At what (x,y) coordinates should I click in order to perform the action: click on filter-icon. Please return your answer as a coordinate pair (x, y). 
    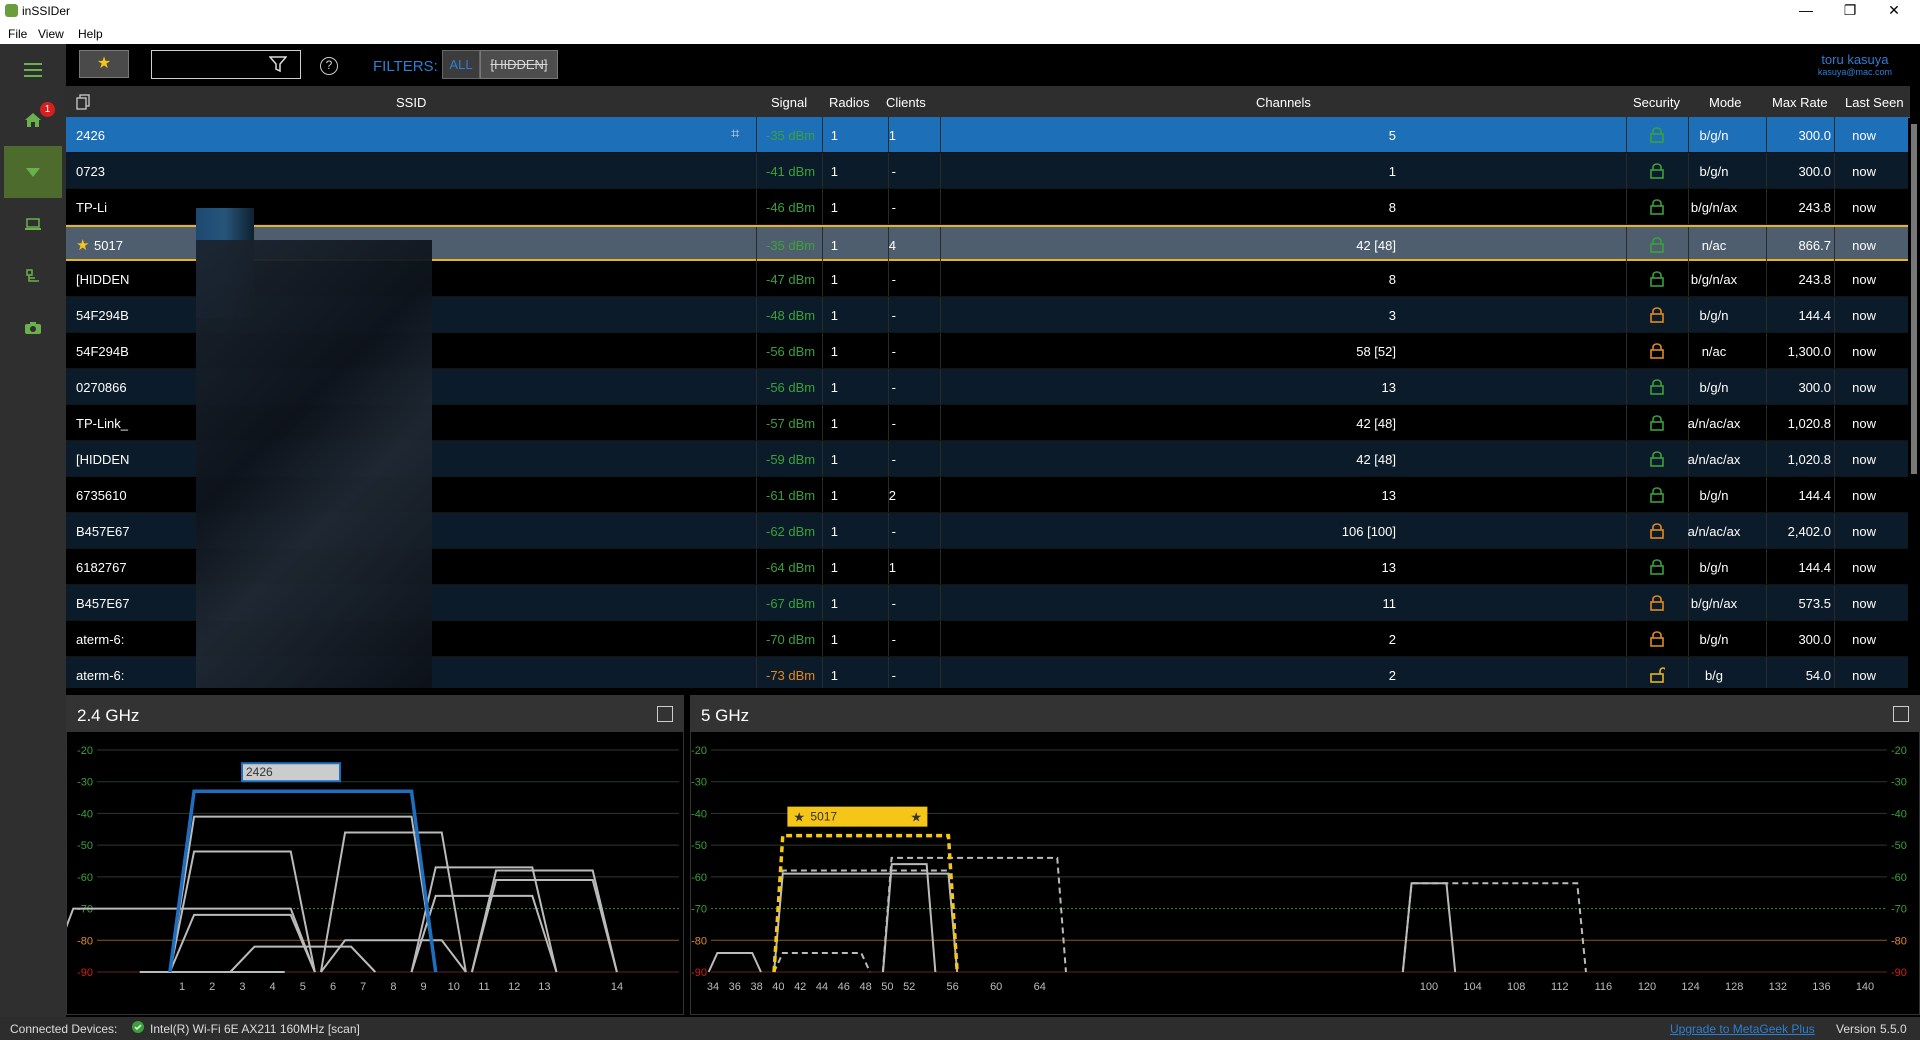
    Looking at the image, I should click on (278, 64).